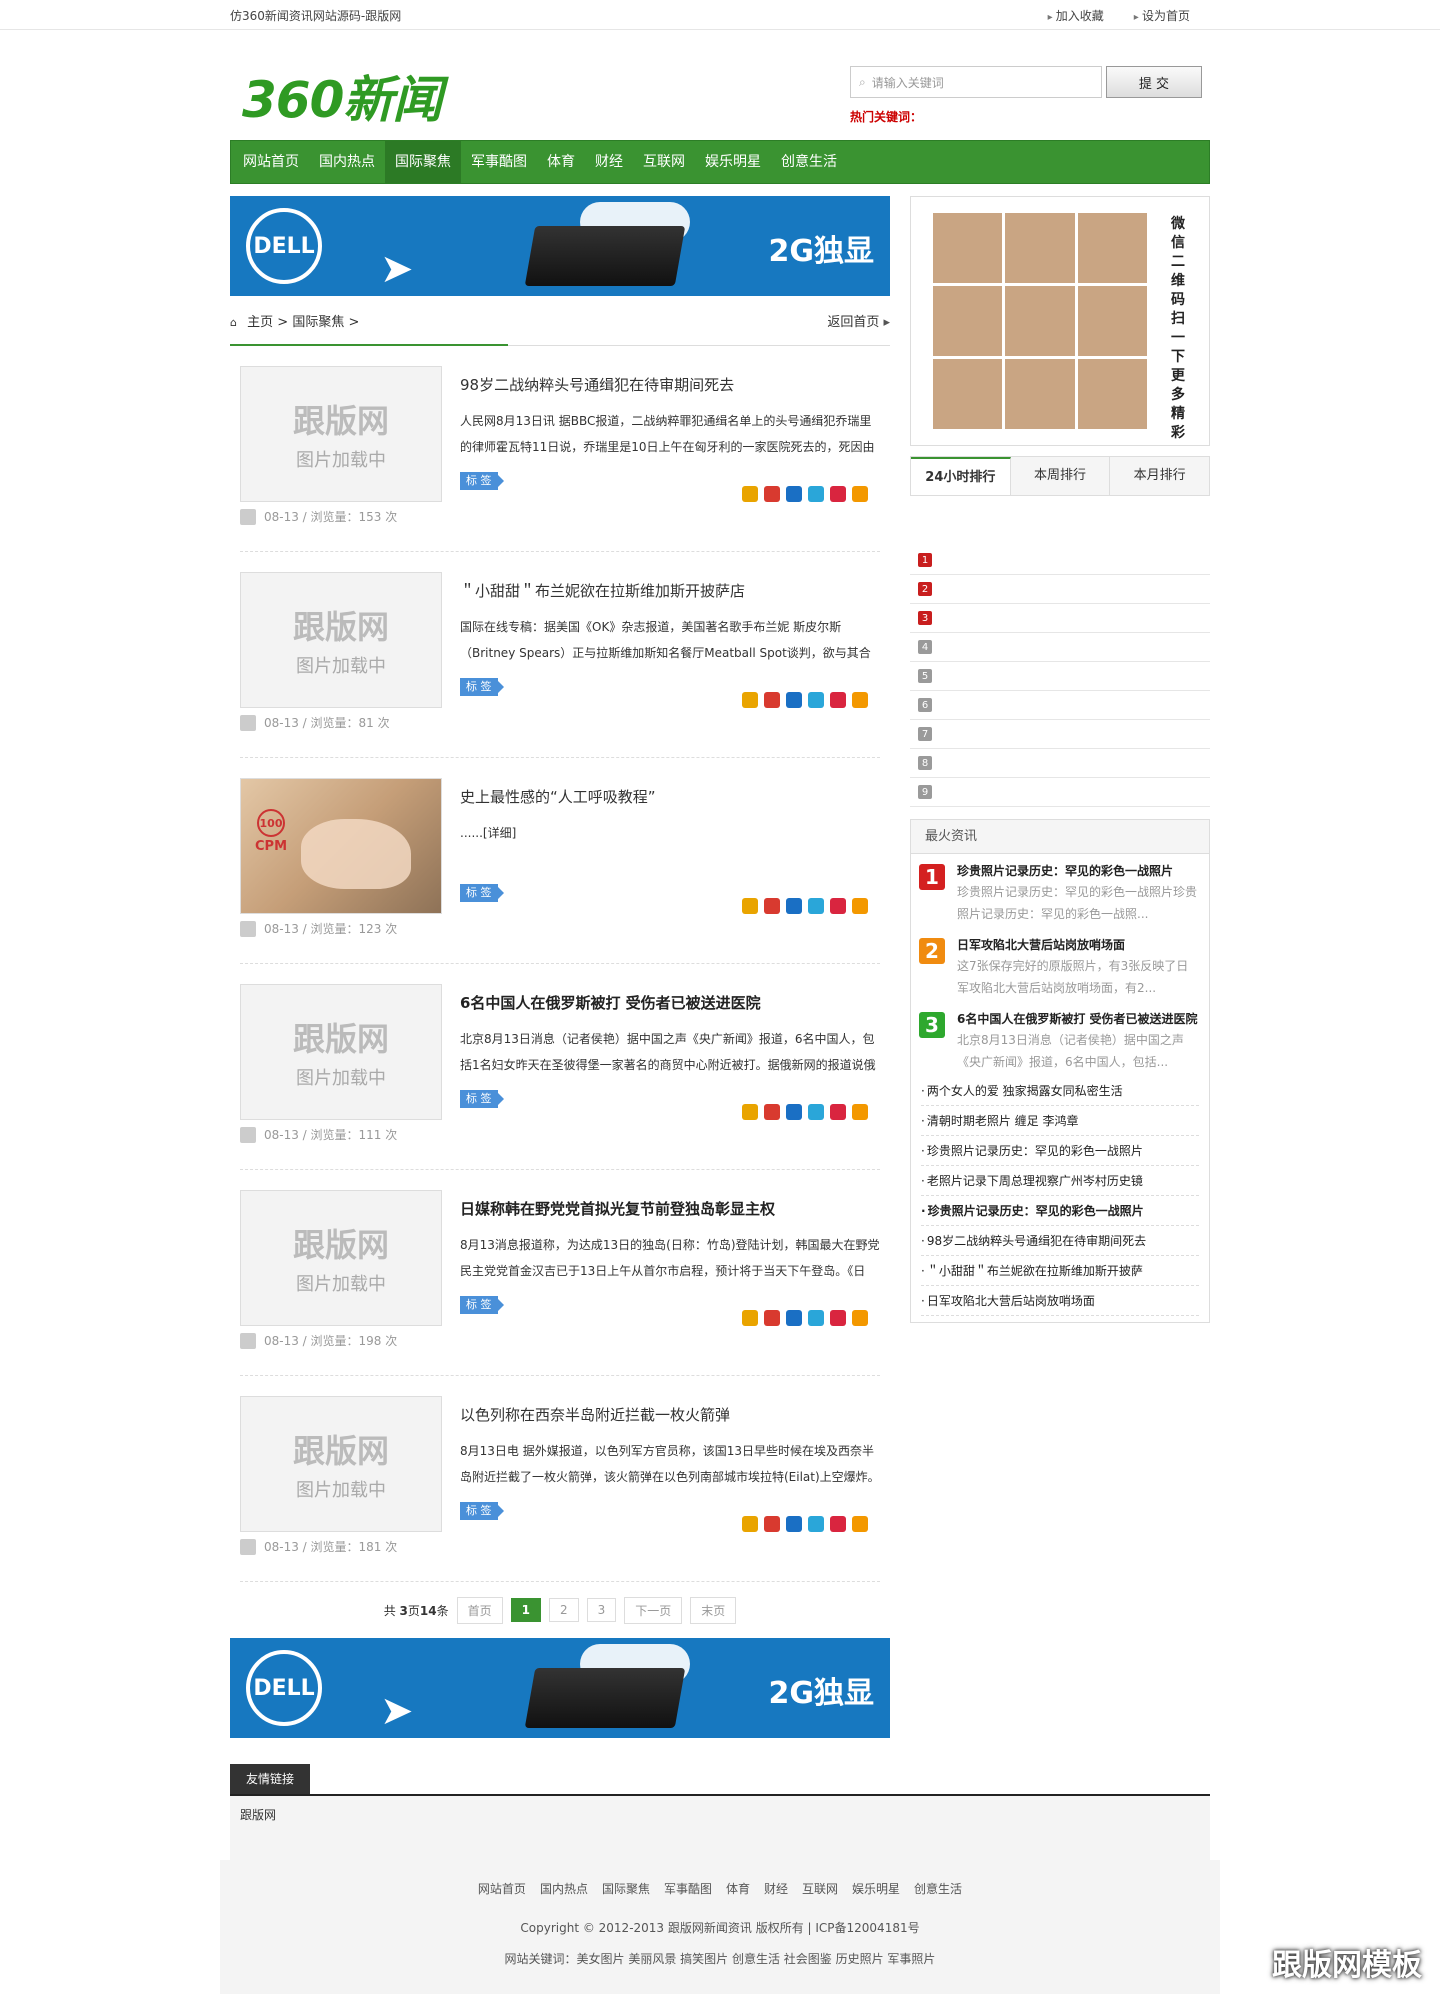 This screenshot has width=1440, height=1994. I want to click on ranking-item: 3, so click(1060, 618).